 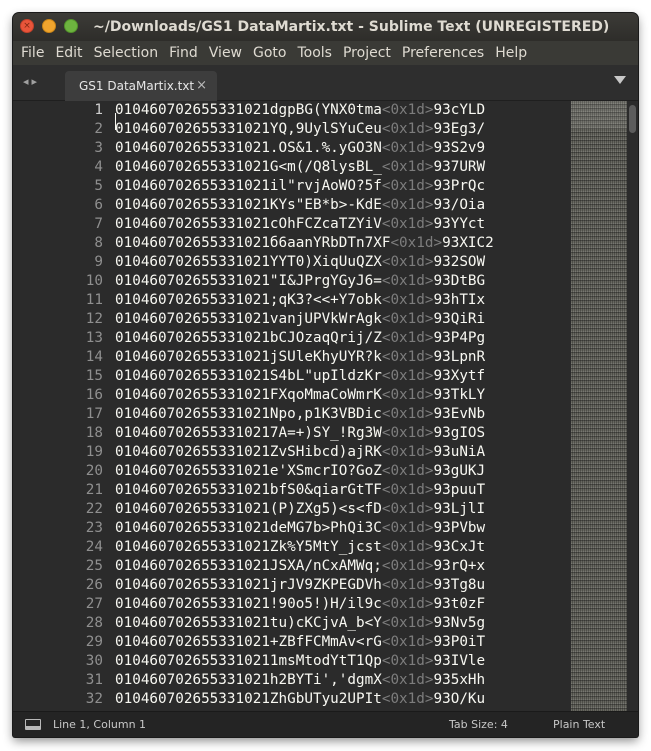 I want to click on minimize-icon, so click(x=49, y=26).